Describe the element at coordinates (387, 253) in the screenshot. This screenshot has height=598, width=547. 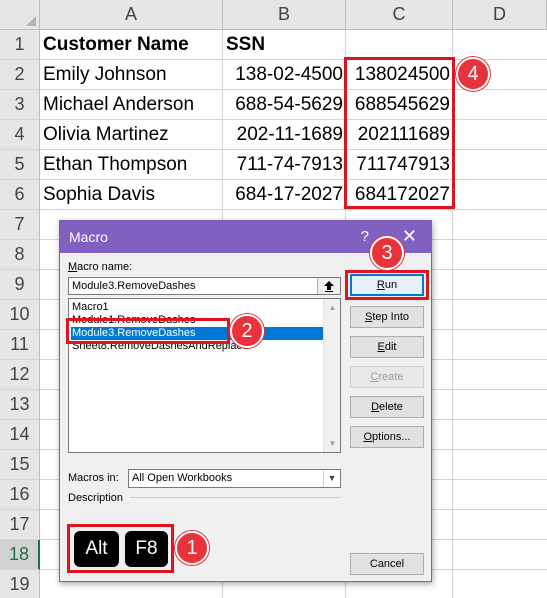
I see `step-badge-3: 3` at that location.